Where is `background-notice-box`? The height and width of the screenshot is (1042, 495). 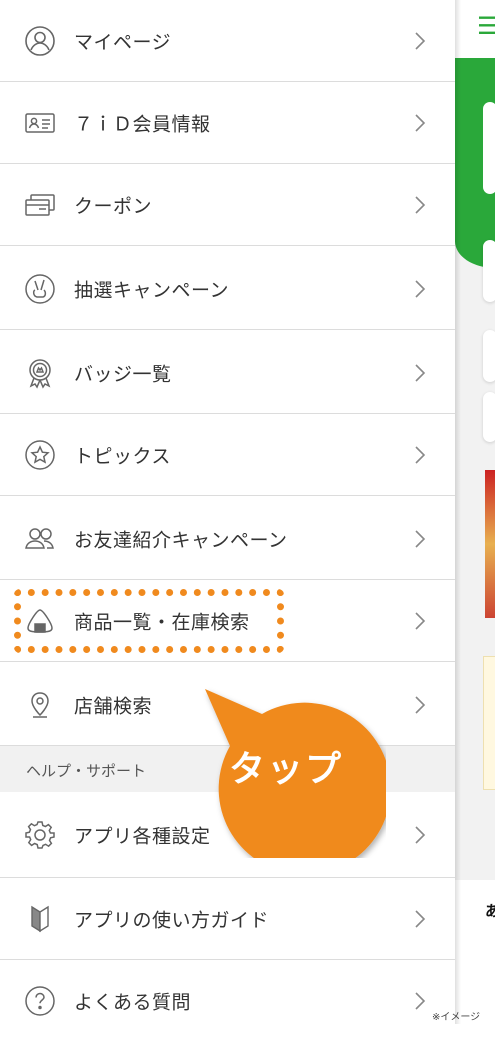
background-notice-box is located at coordinates (489, 723).